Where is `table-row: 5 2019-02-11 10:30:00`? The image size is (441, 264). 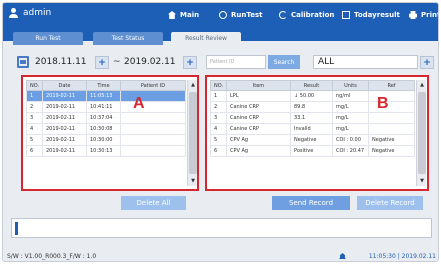 table-row: 5 2019-02-11 10:30:00 is located at coordinates (106, 140).